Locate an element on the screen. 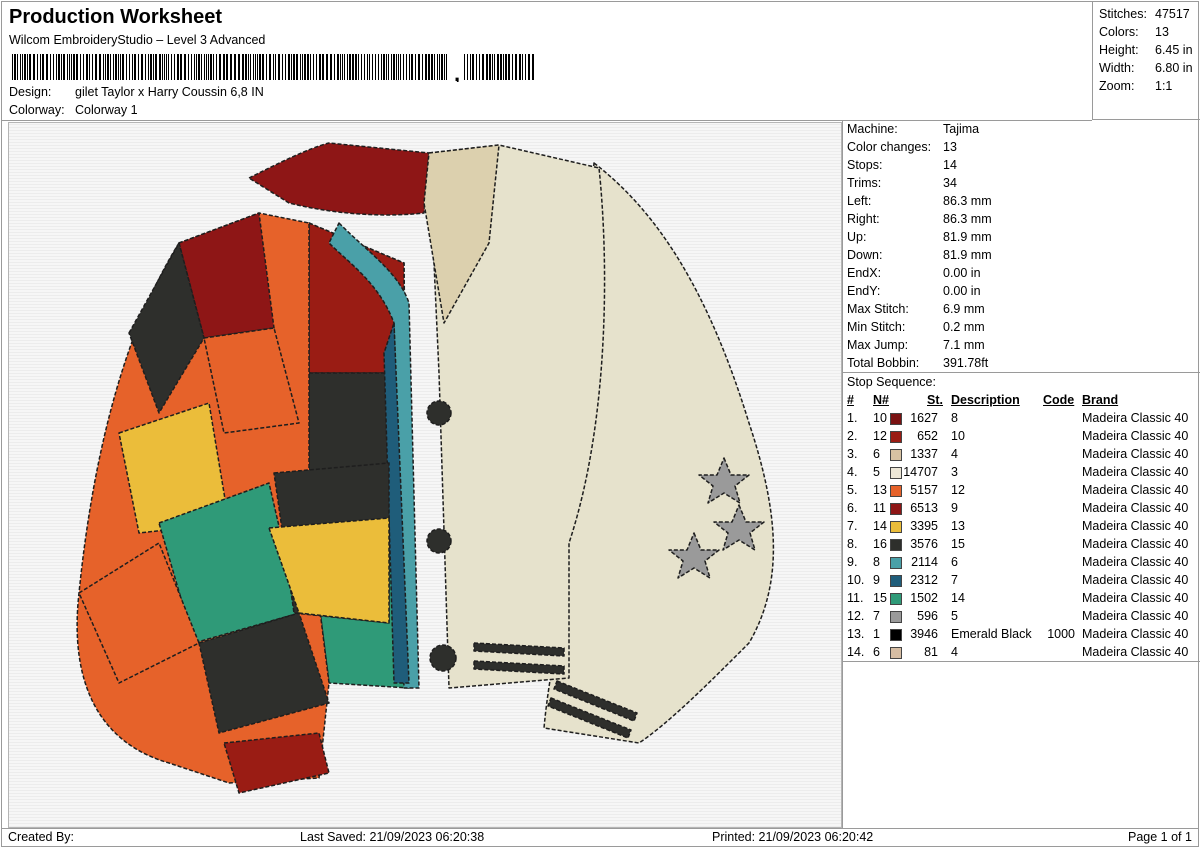  info-value: Tajima is located at coordinates (961, 129).